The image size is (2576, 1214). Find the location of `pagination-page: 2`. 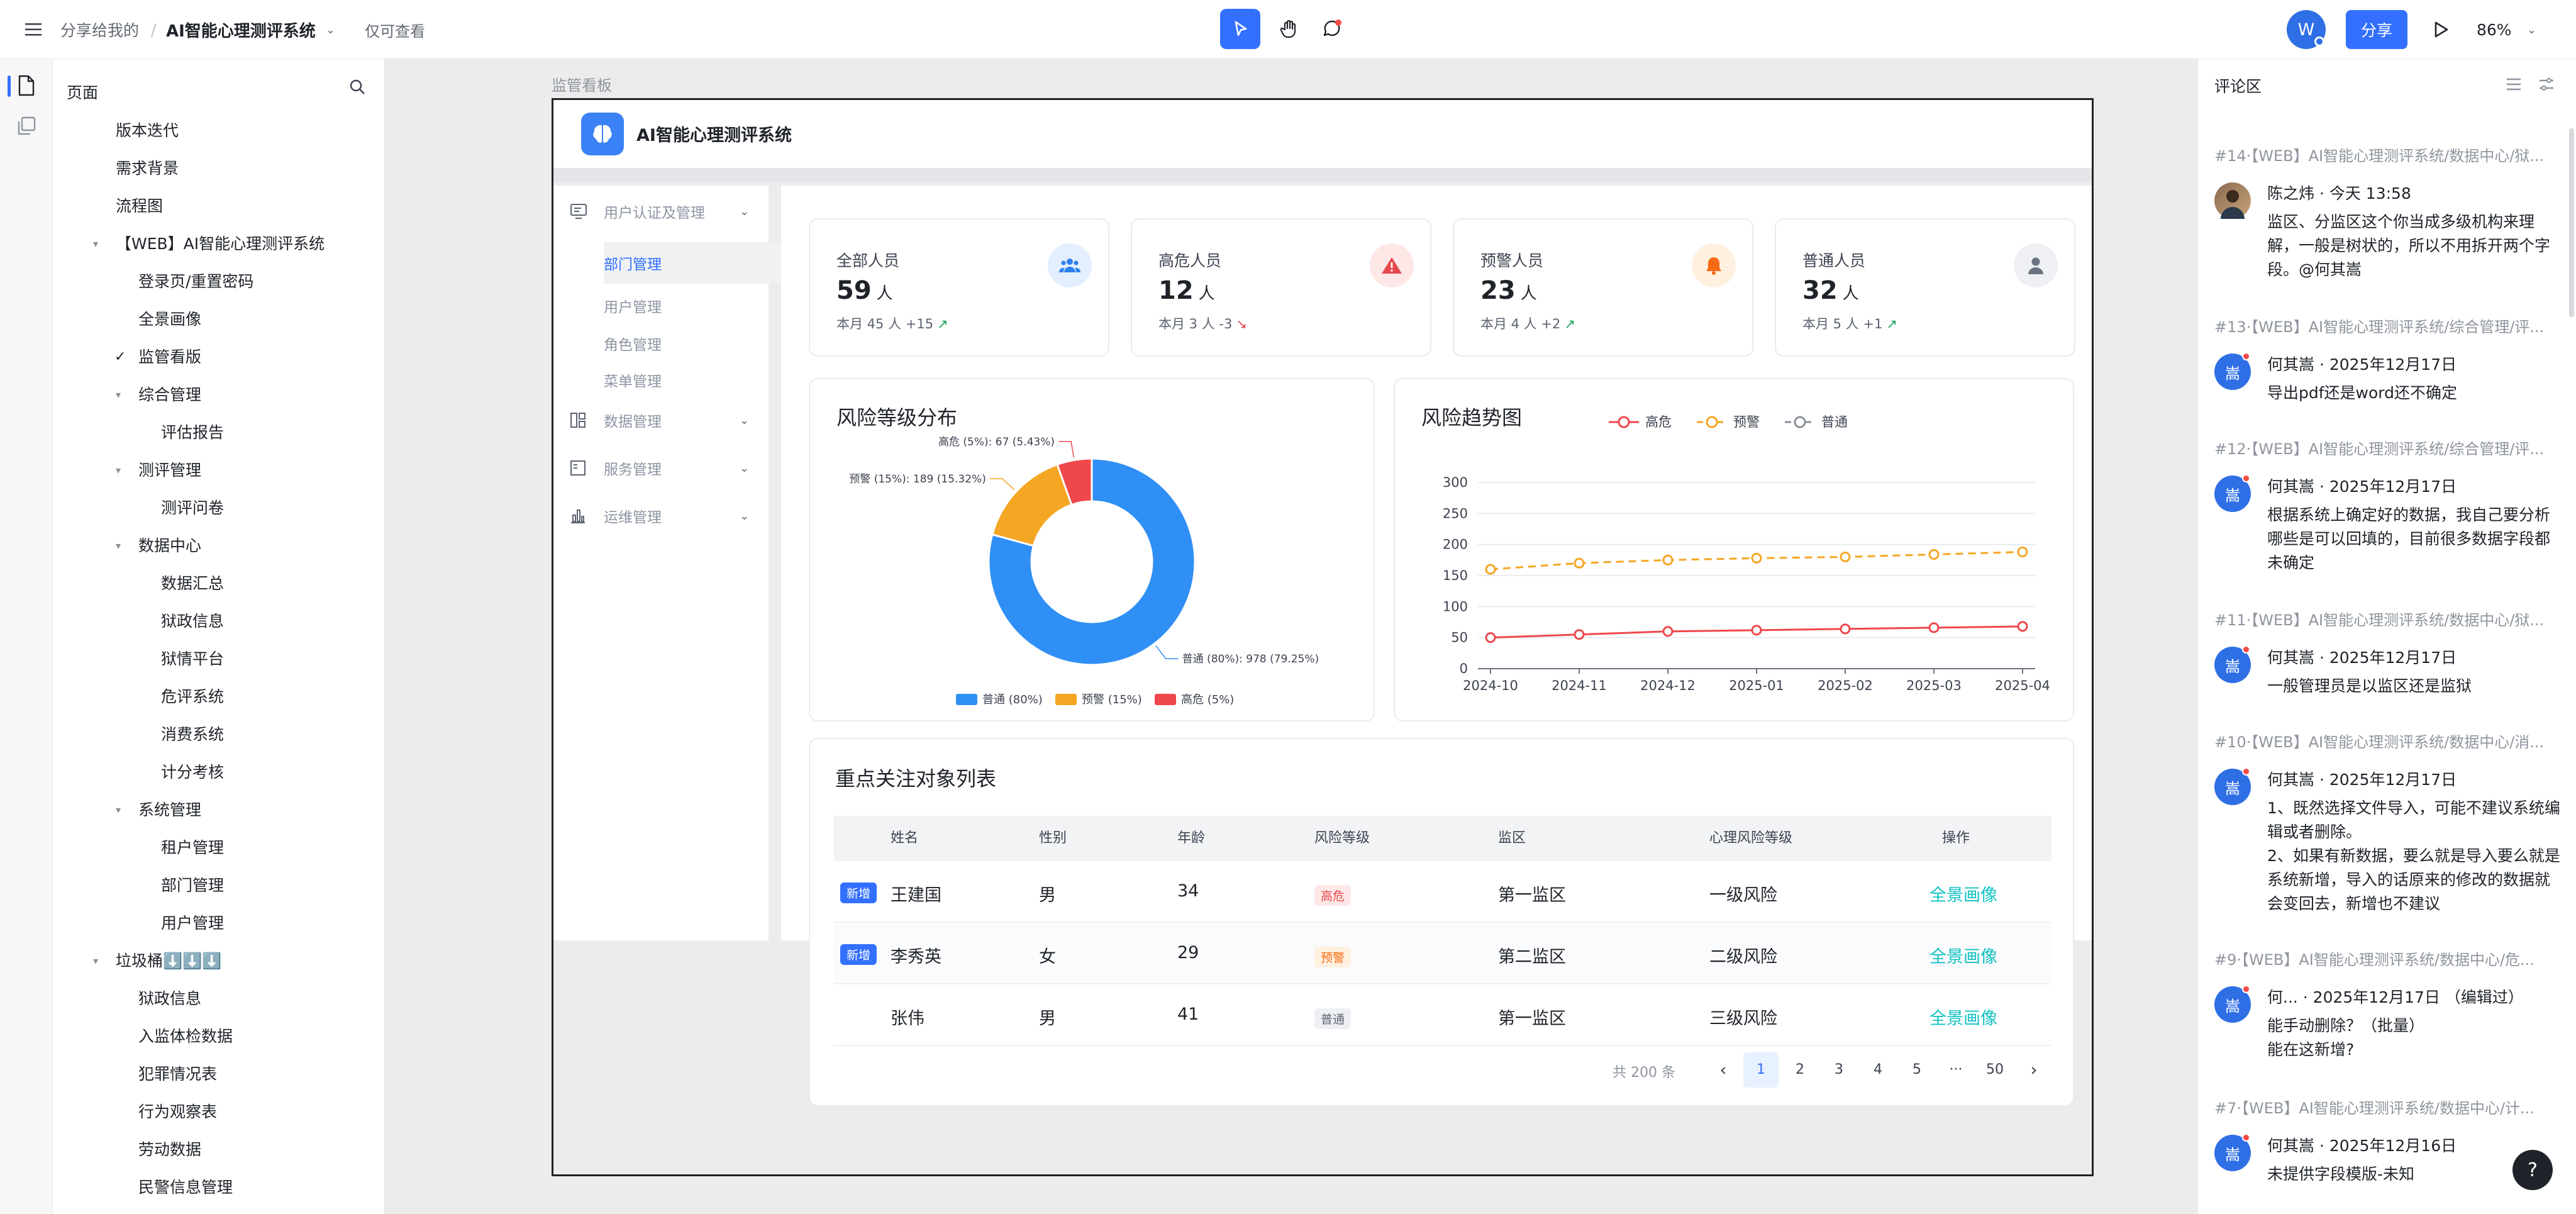

pagination-page: 2 is located at coordinates (1800, 1070).